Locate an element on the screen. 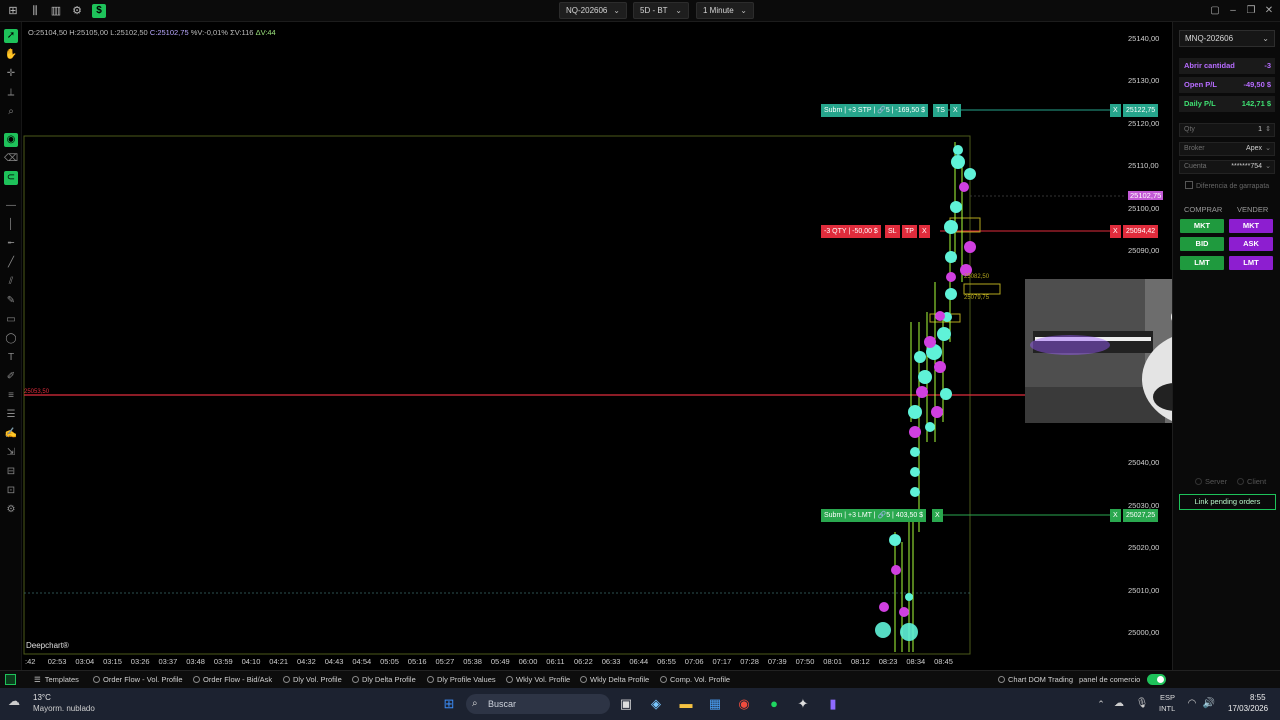  broker-field: Broker Apex ⌄ is located at coordinates (1227, 149).